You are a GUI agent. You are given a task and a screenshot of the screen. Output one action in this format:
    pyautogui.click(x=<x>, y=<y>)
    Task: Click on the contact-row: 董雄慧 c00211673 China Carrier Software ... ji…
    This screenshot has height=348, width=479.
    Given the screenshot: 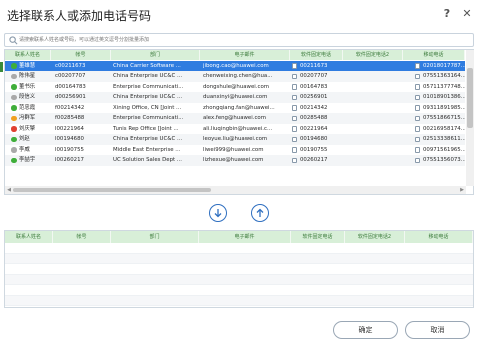 What is the action you would take?
    pyautogui.click(x=235, y=65)
    